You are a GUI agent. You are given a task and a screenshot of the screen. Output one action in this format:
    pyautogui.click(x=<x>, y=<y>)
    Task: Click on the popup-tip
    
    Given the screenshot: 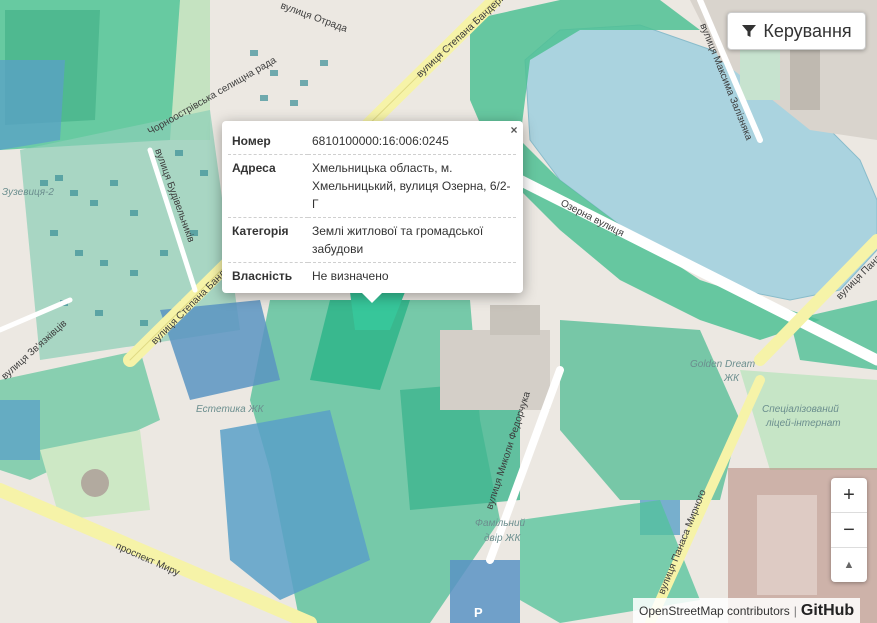 What is the action you would take?
    pyautogui.click(x=372, y=297)
    